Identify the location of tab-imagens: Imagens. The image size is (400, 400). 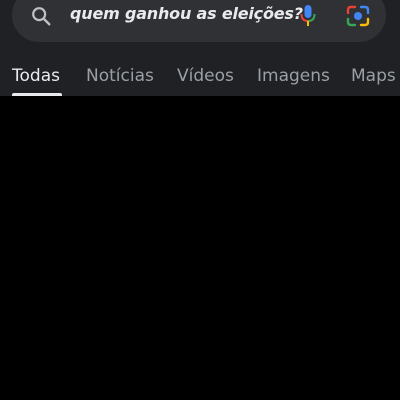
(293, 76).